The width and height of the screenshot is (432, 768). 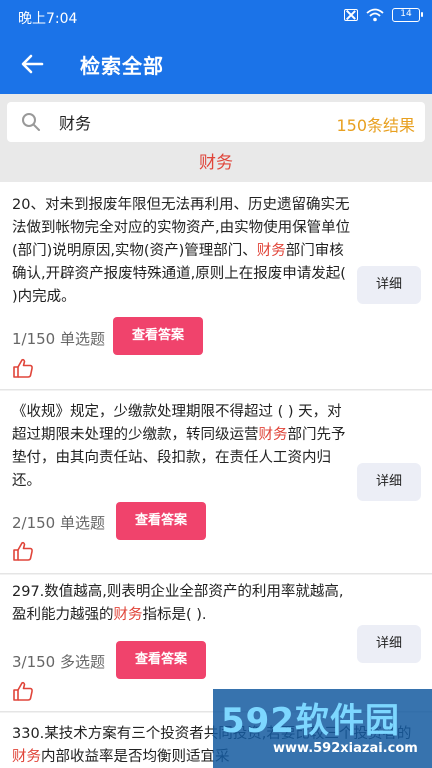 What do you see at coordinates (407, 15) in the screenshot?
I see `battery-icon: 14` at bounding box center [407, 15].